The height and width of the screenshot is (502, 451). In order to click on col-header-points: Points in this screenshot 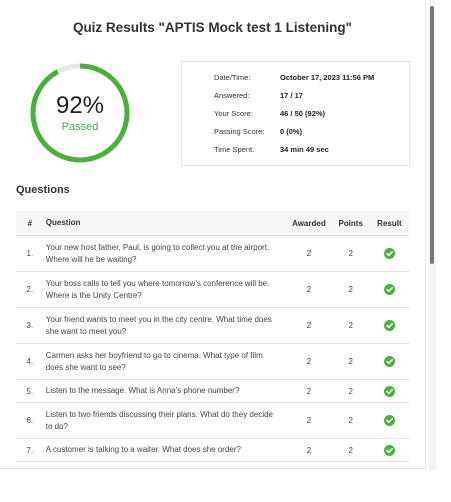, I will do `click(350, 223)`.